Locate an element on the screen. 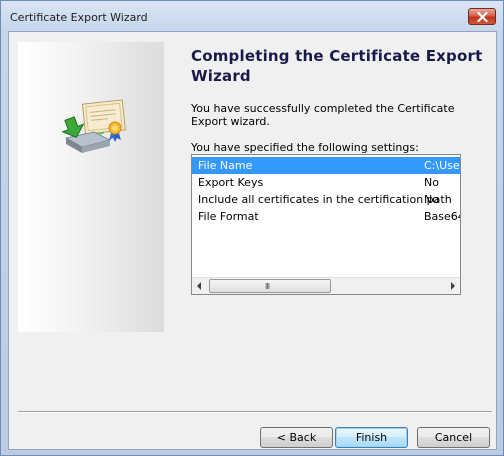  window-title: Certificate Export Wizard is located at coordinates (79, 17).